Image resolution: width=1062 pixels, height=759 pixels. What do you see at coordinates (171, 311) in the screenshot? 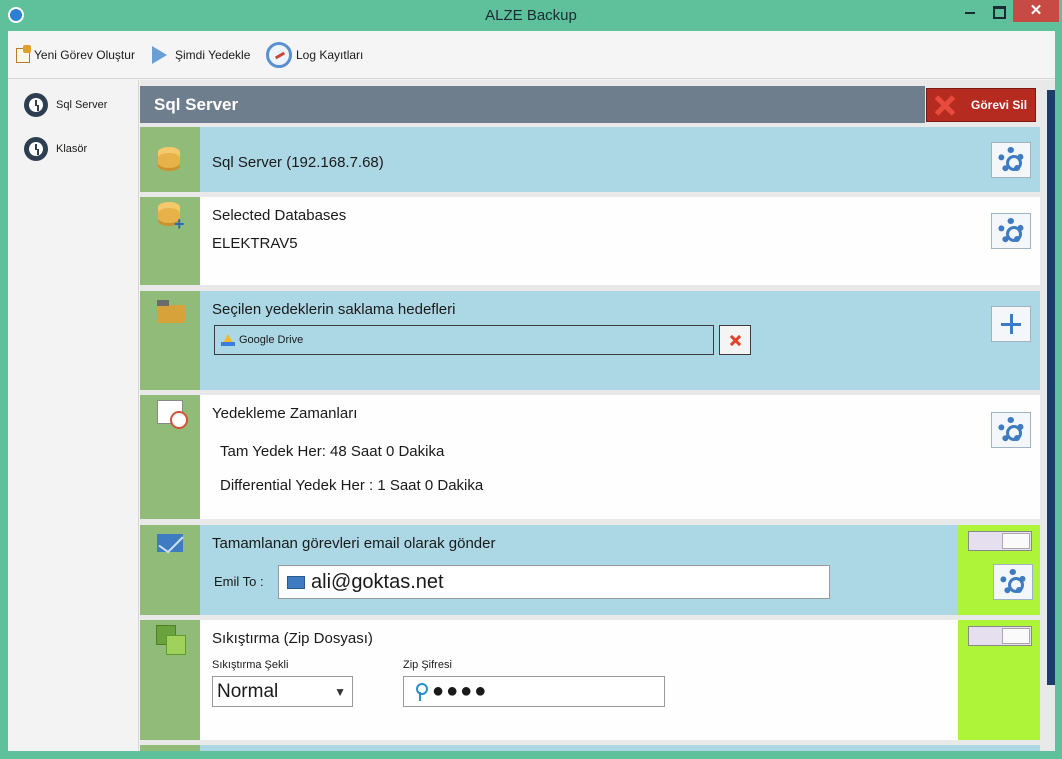
I see `folder-icon` at bounding box center [171, 311].